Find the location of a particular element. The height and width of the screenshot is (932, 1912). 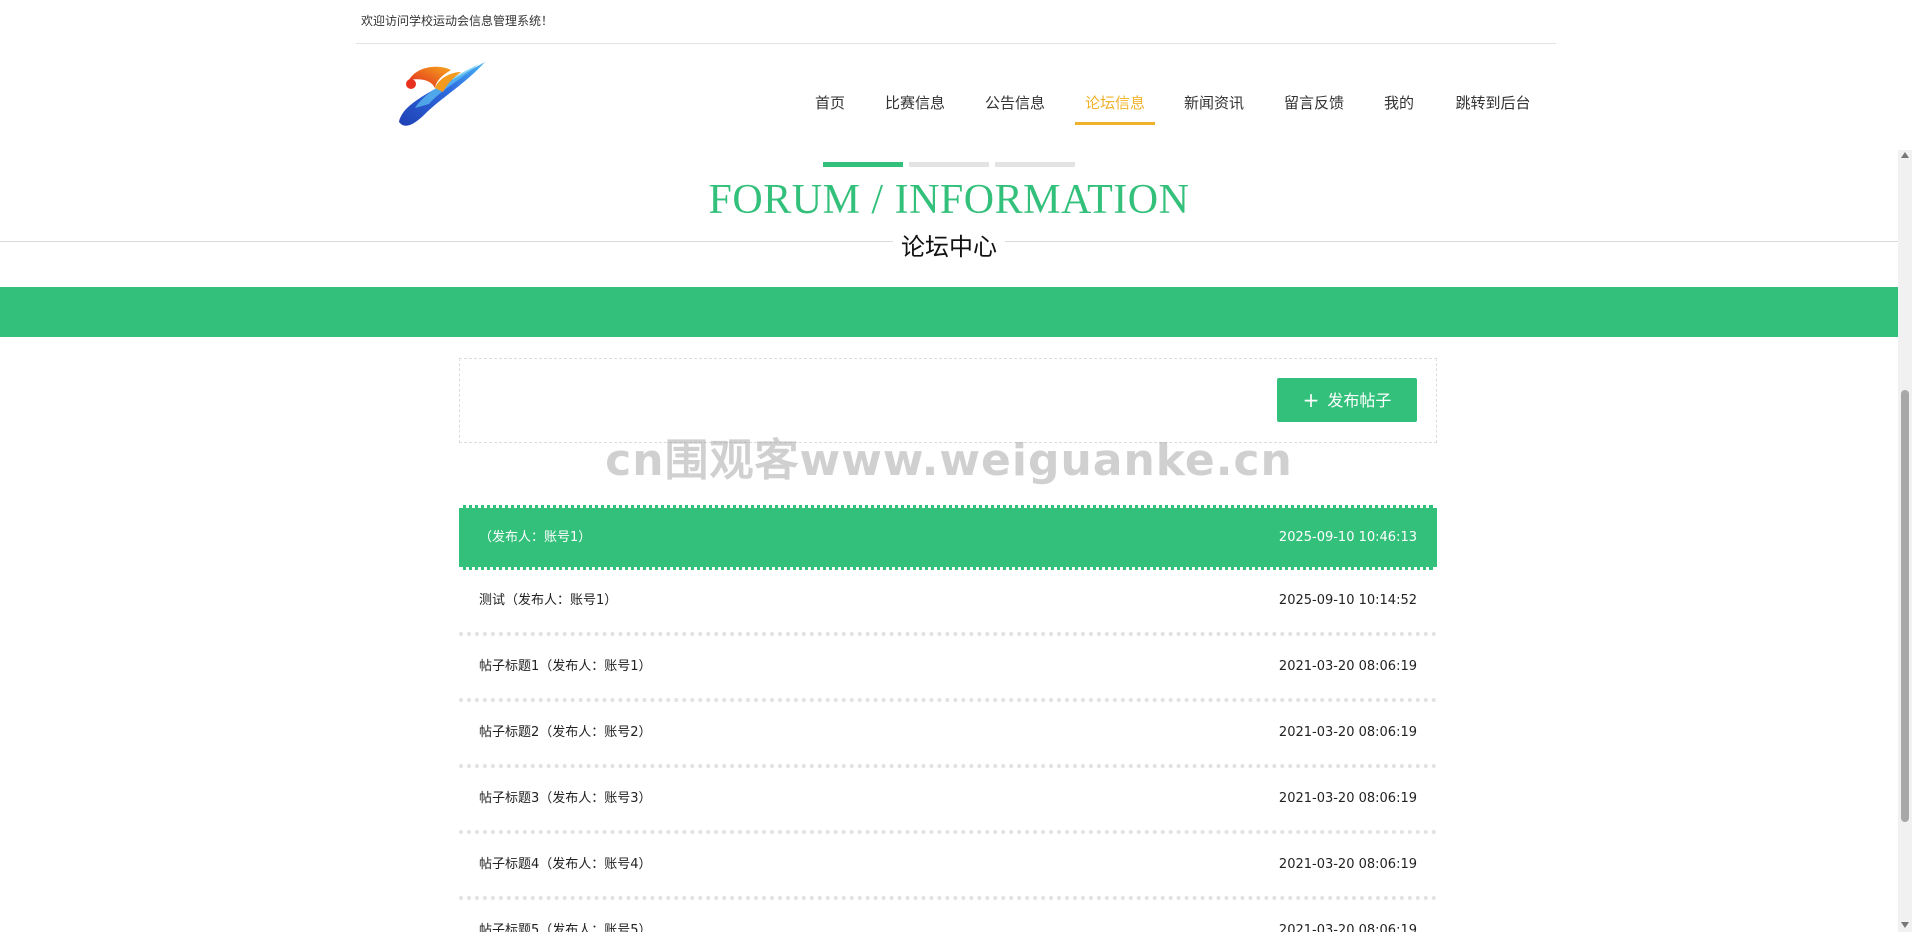

publish-post-button: + 发布帖子 is located at coordinates (1347, 400).